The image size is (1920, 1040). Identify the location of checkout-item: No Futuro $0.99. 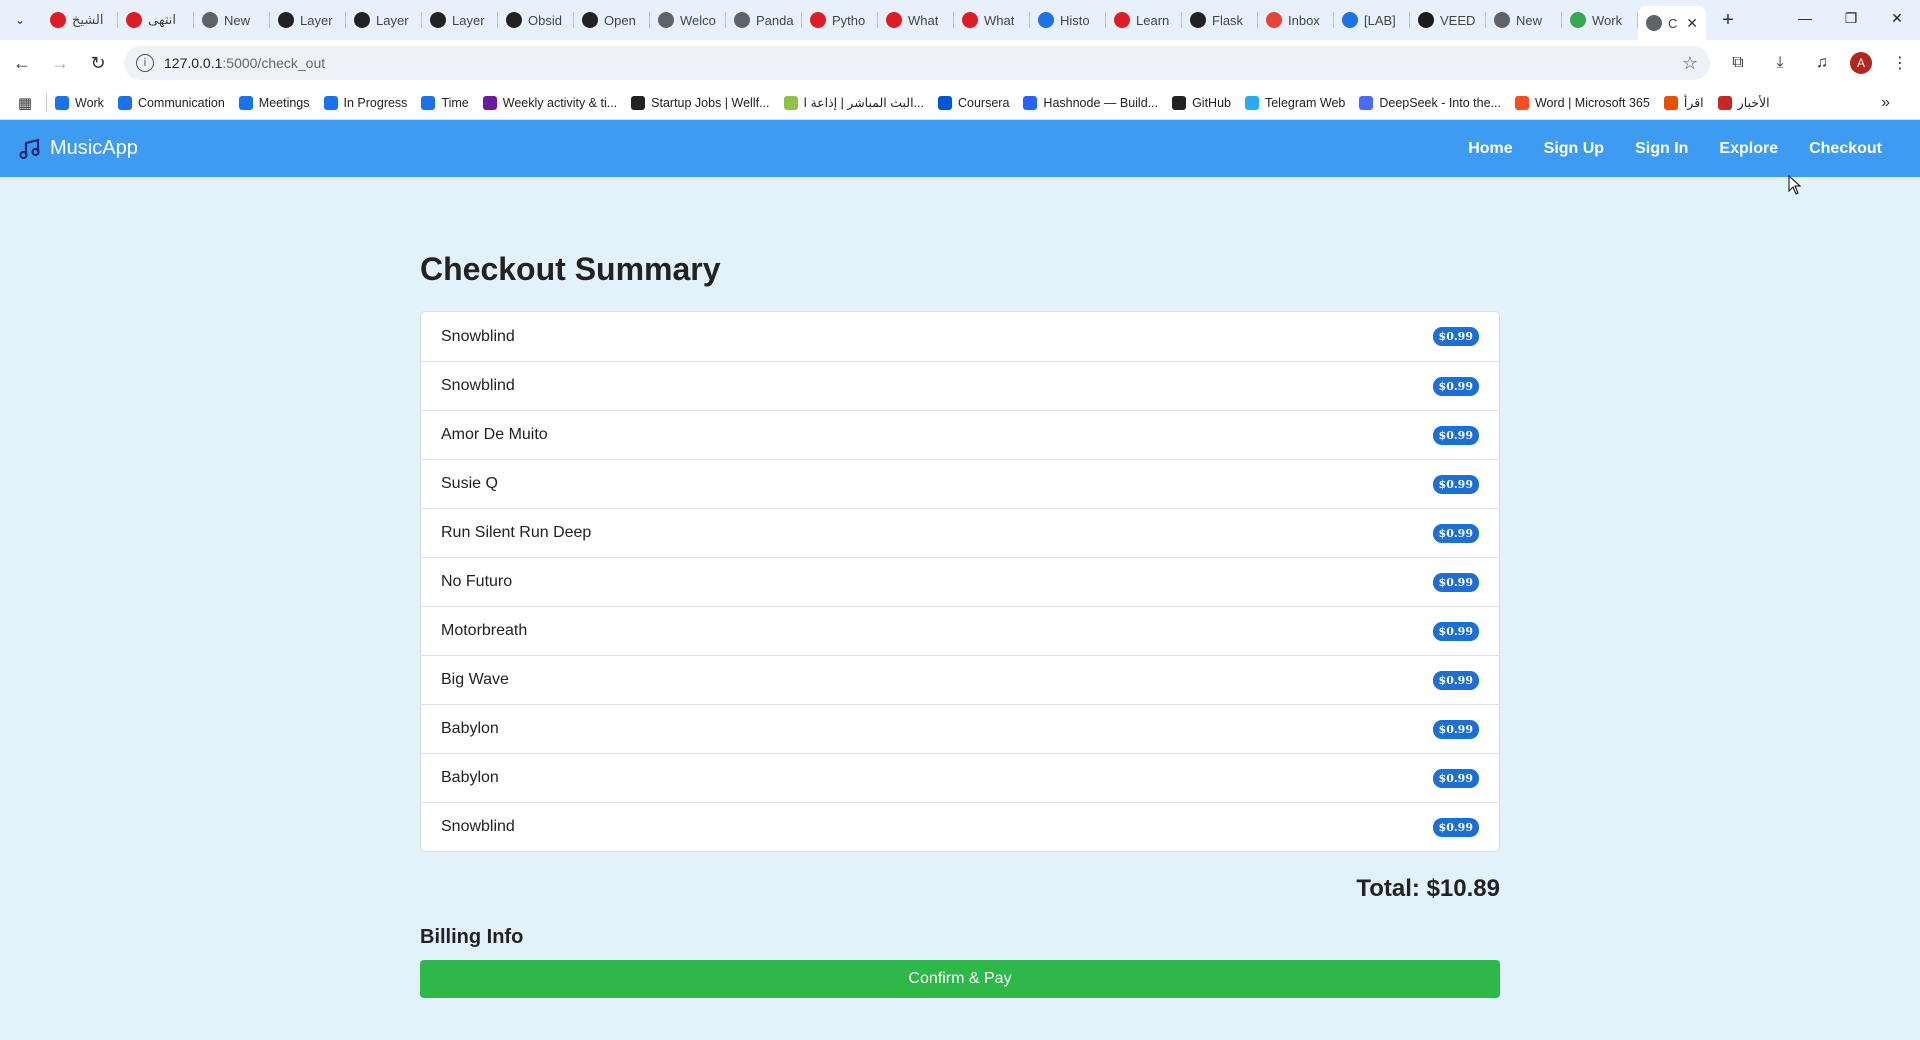
(960, 581).